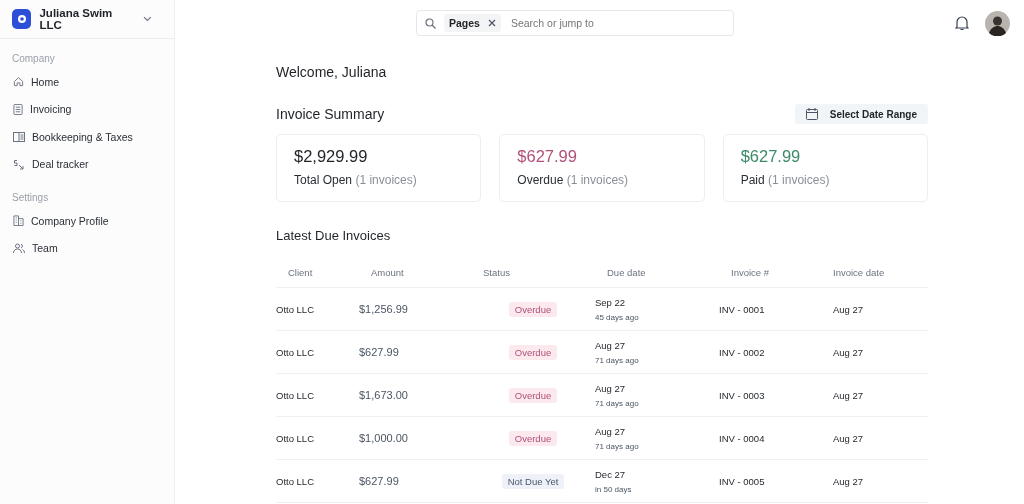 The width and height of the screenshot is (1024, 504). I want to click on due-date: Dec 27, so click(611, 474).